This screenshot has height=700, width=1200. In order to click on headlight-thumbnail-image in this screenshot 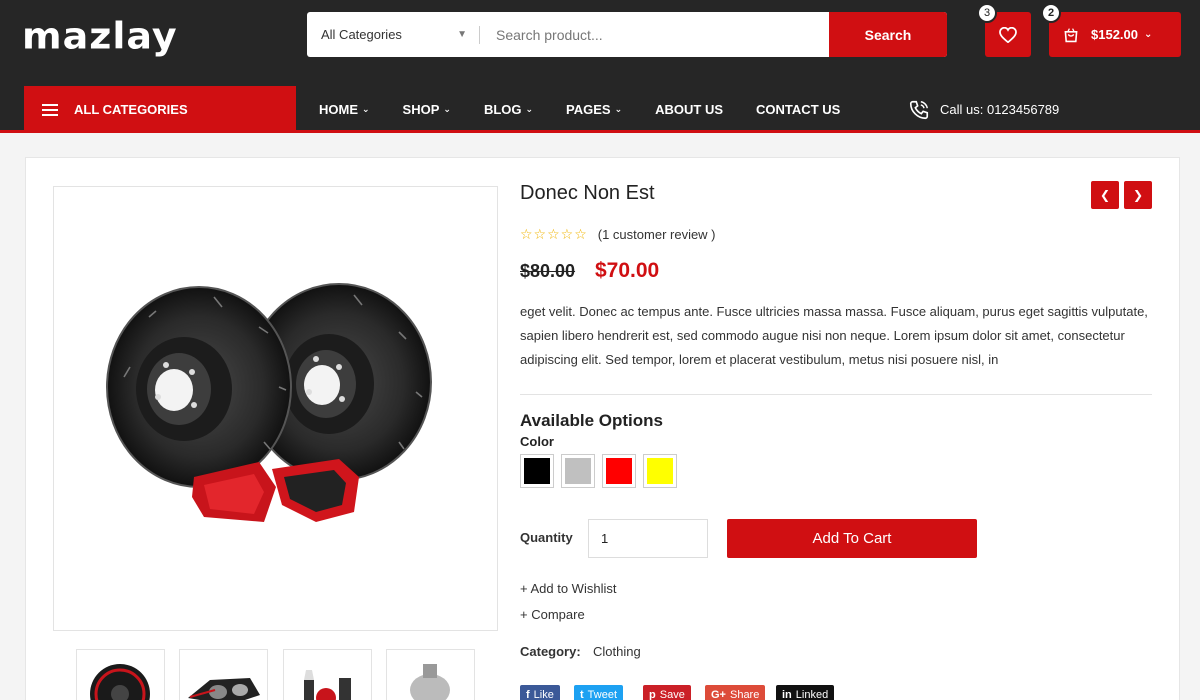, I will do `click(224, 689)`.